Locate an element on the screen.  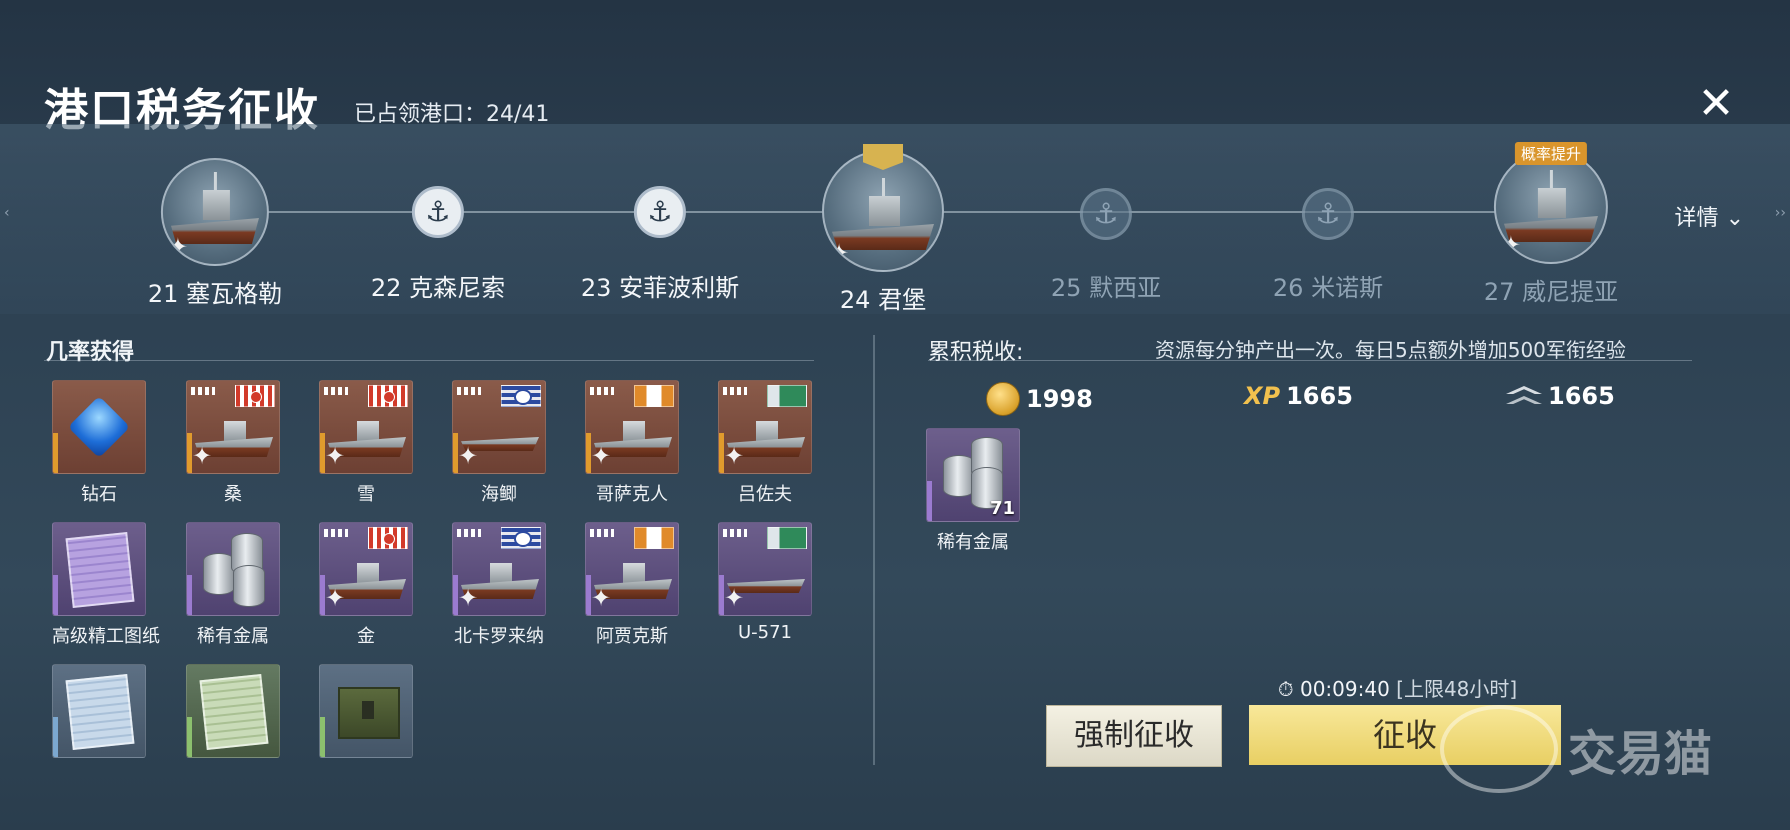
item-label: 金 is located at coordinates (366, 636).